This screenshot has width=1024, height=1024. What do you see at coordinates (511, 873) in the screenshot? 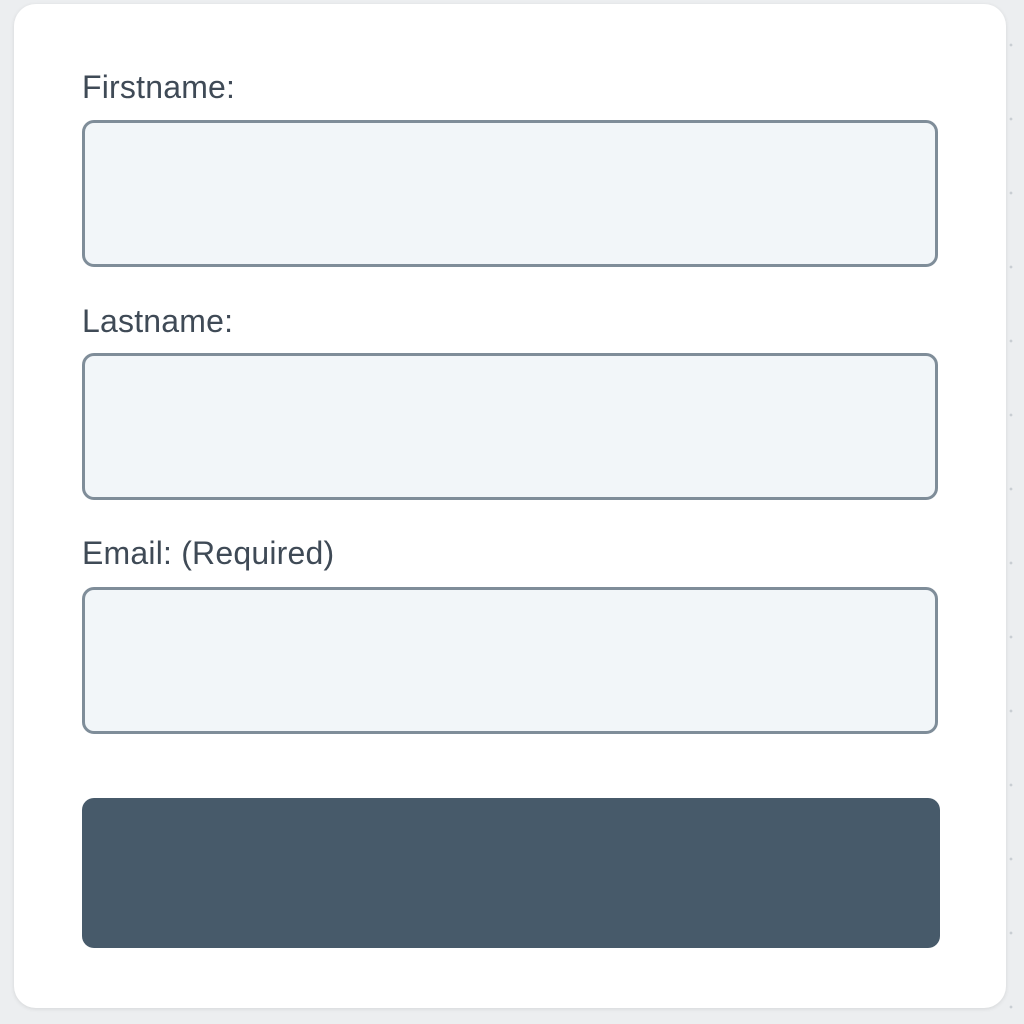
I see `submit-button` at bounding box center [511, 873].